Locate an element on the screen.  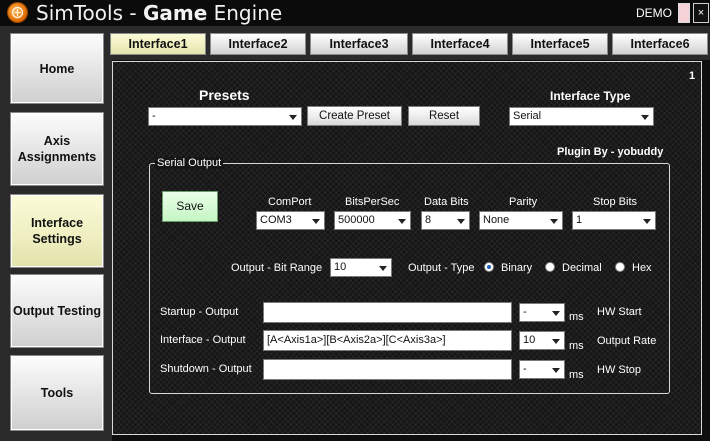
tab-interface4: Interface4 is located at coordinates (460, 44).